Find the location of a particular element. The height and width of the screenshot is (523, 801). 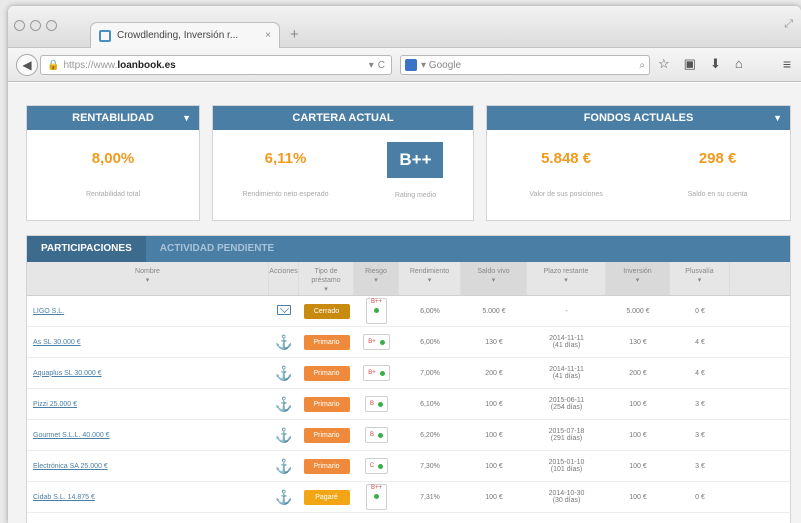

back-button: ◀ is located at coordinates (27, 65).